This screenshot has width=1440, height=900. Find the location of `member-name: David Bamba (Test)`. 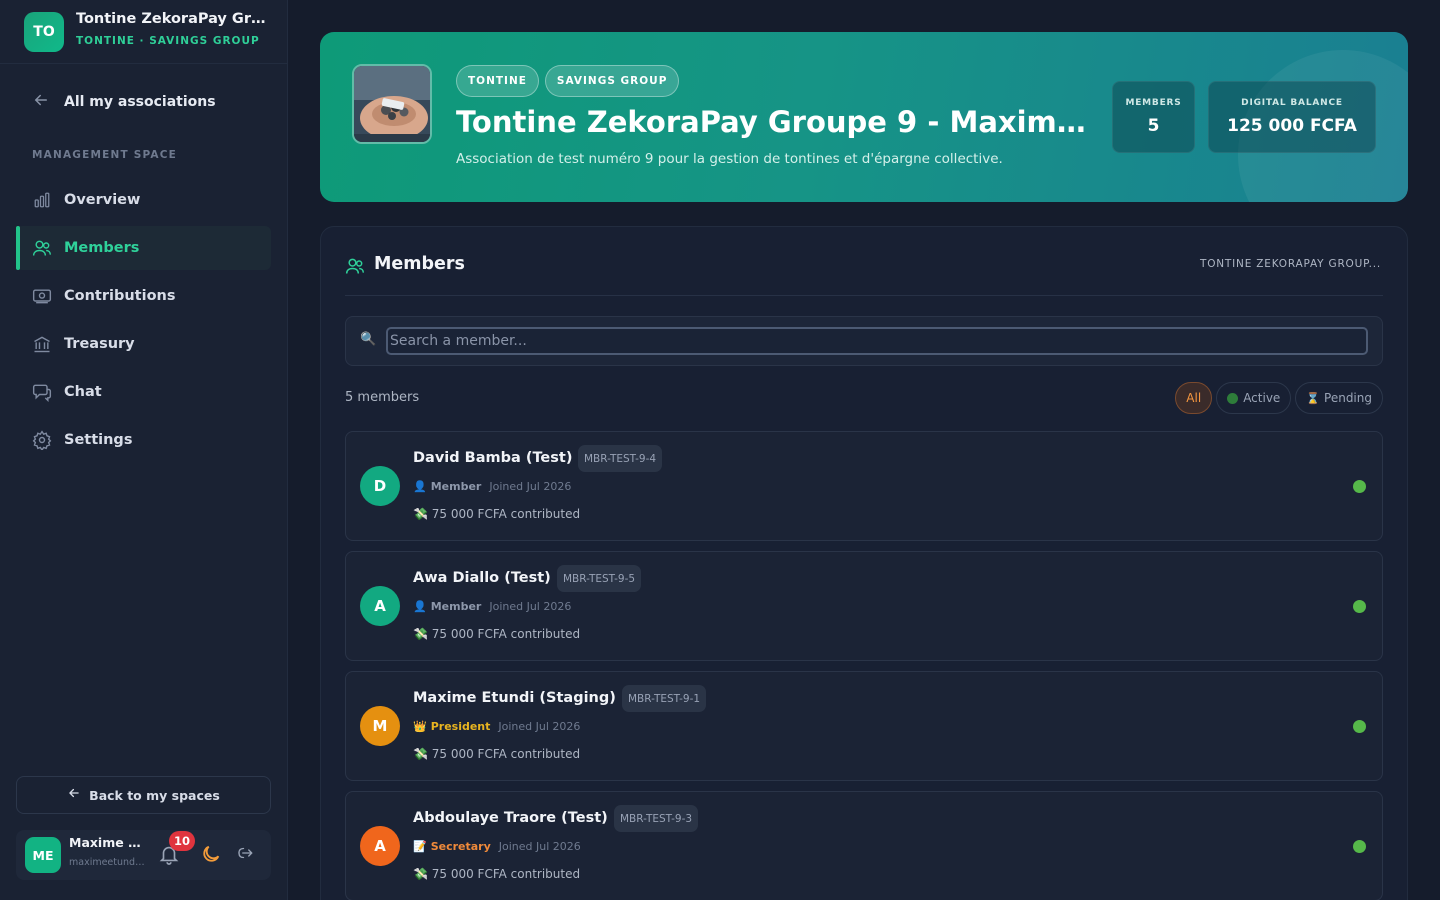

member-name: David Bamba (Test) is located at coordinates (493, 458).